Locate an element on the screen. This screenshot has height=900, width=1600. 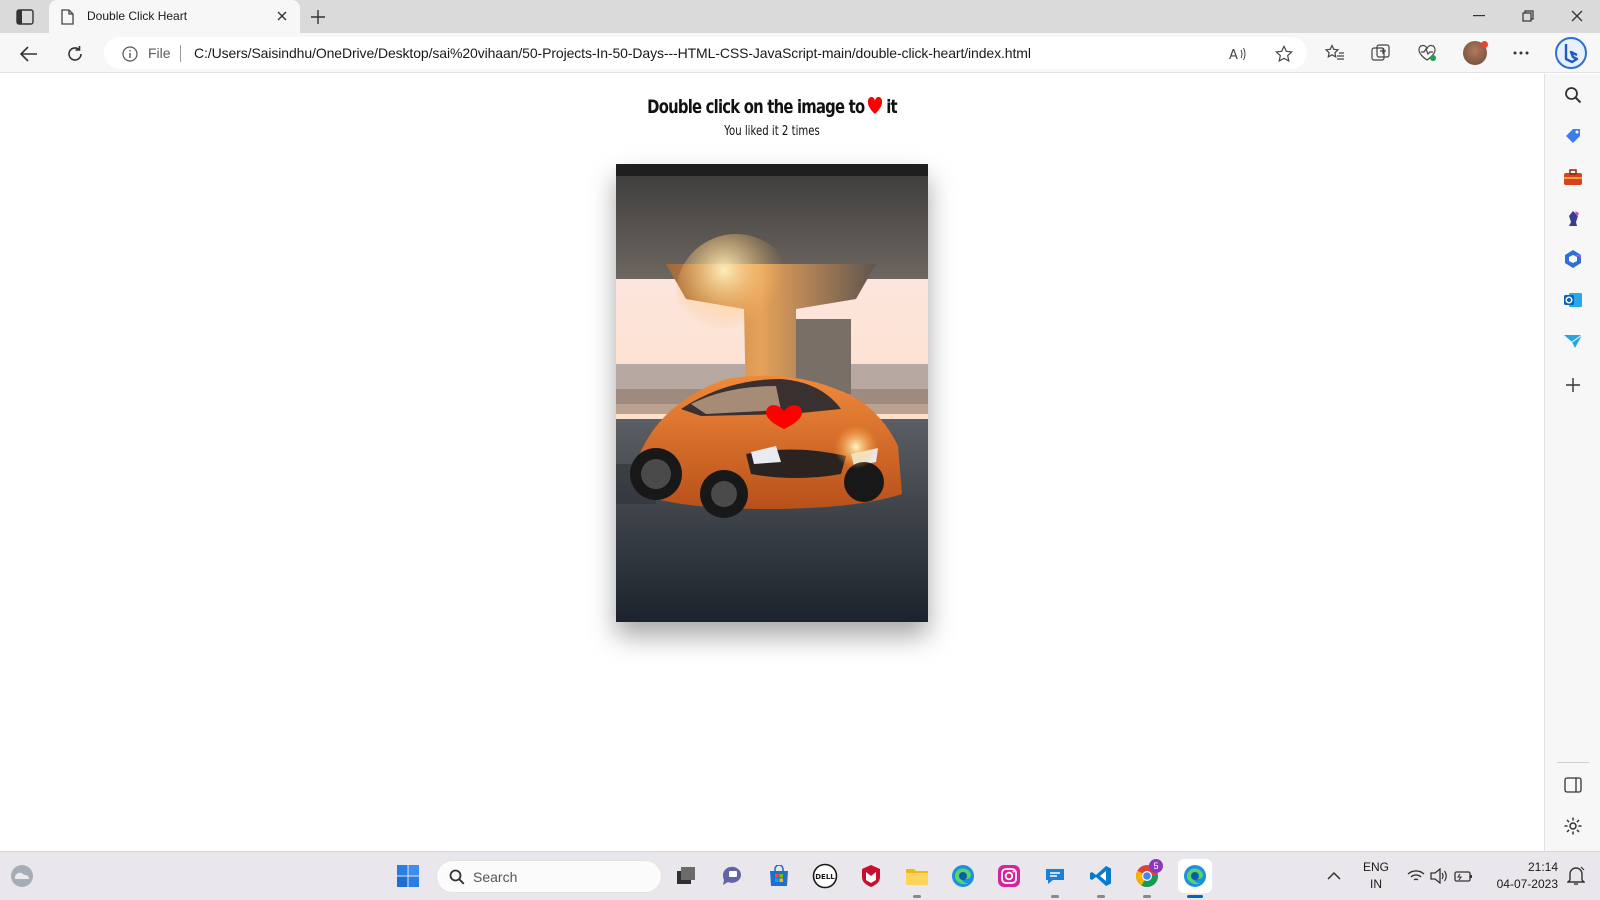
bing-chat-icon is located at coordinates (1571, 53).